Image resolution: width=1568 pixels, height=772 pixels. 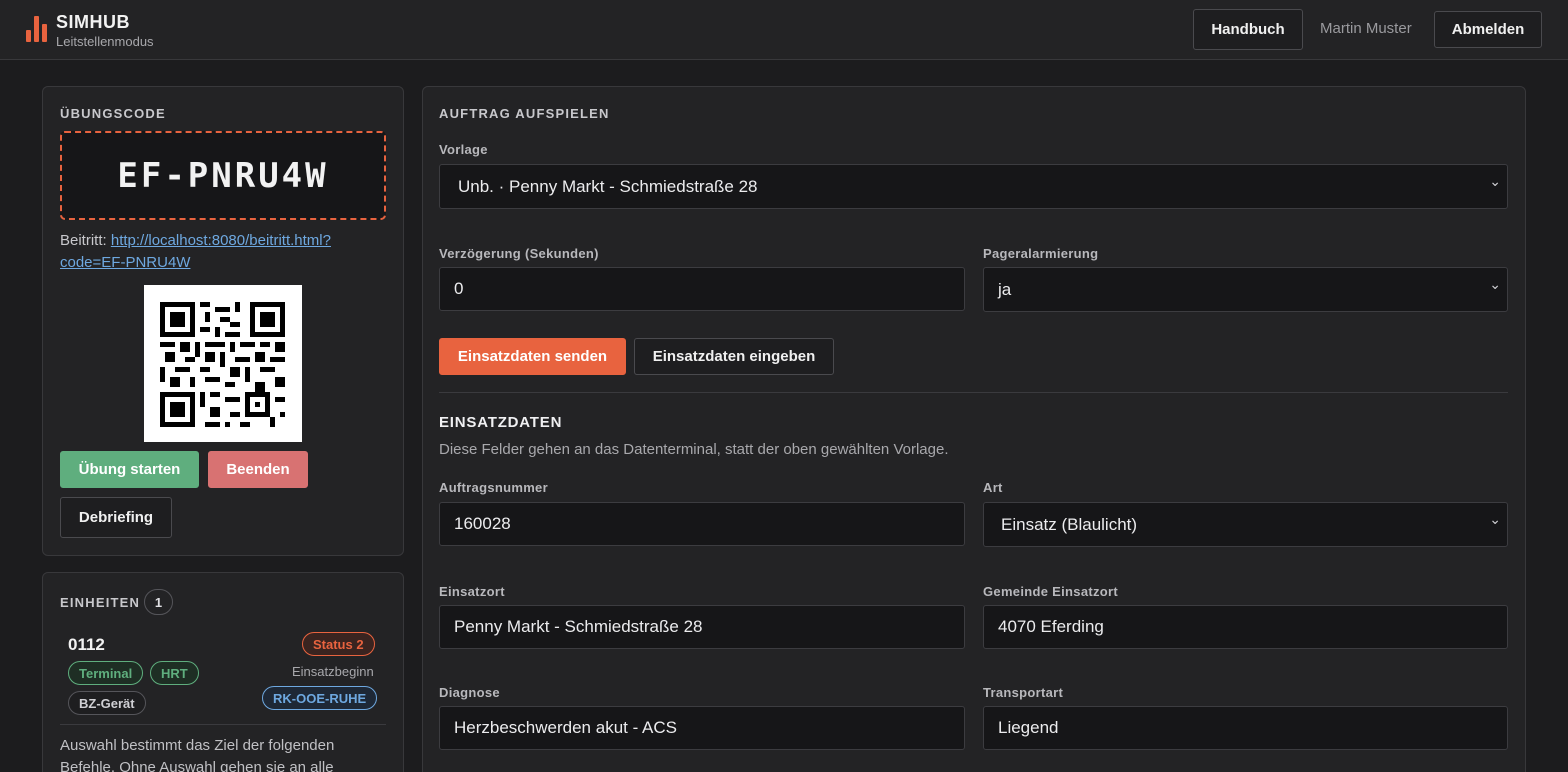 What do you see at coordinates (1028, 727) in the screenshot?
I see `transport-value: Liegend` at bounding box center [1028, 727].